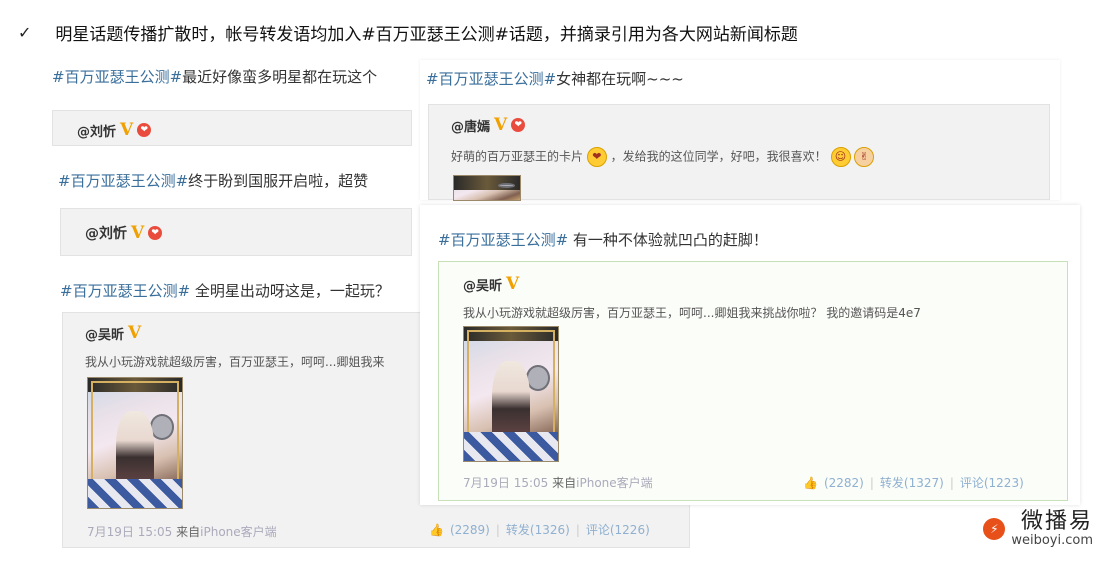 This screenshot has width=1111, height=568. I want to click on comment-link: 评论(1226), so click(618, 529).